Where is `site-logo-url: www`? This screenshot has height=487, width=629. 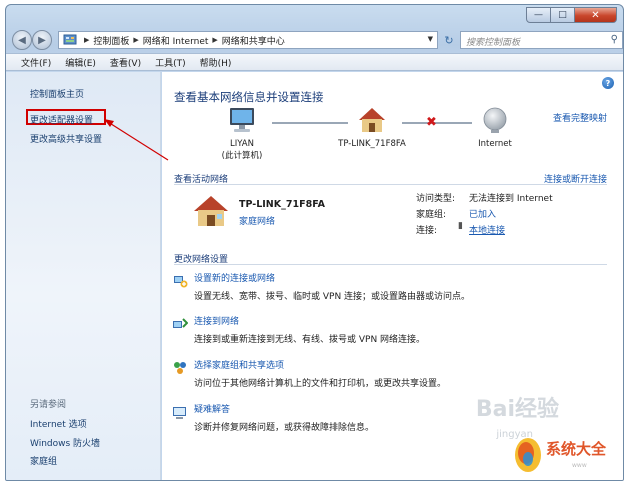 site-logo-url: www is located at coordinates (579, 465).